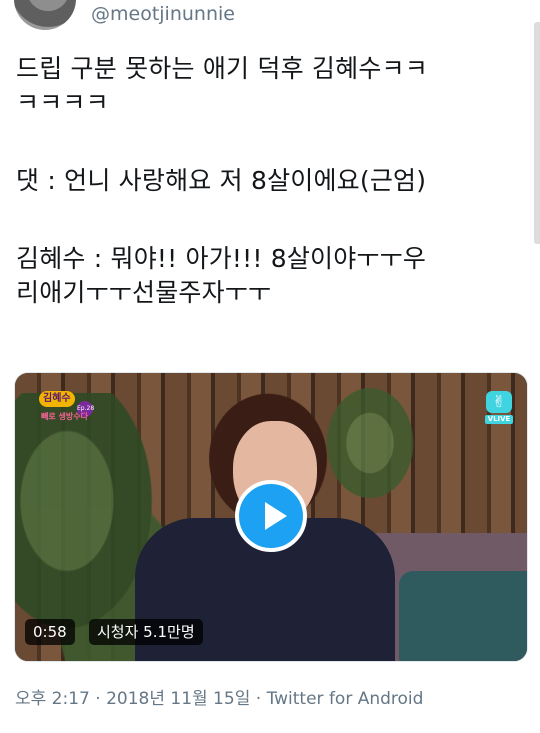 This screenshot has width=540, height=733. I want to click on tweet-source: Twitter for Android, so click(345, 699).